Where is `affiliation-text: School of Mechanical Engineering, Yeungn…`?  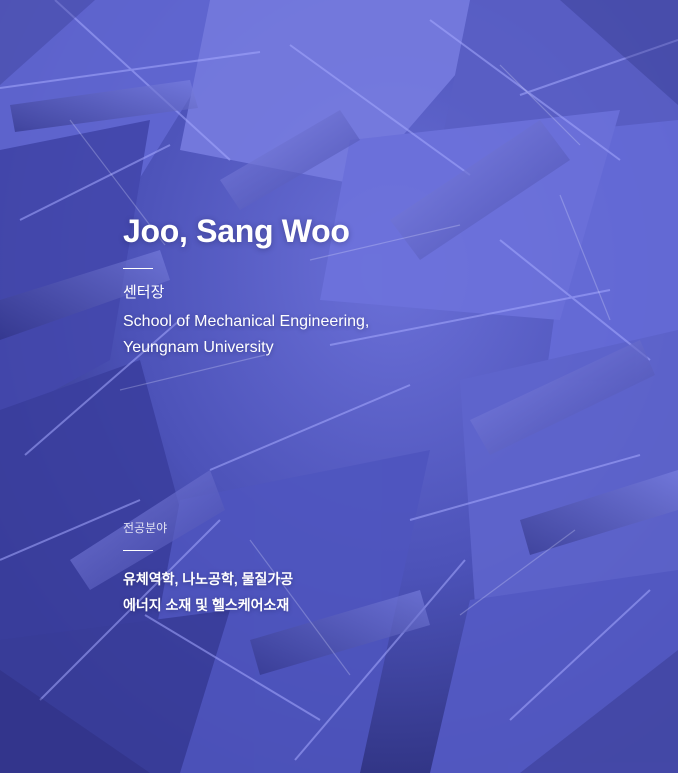 affiliation-text: School of Mechanical Engineering, Yeungn… is located at coordinates (246, 335).